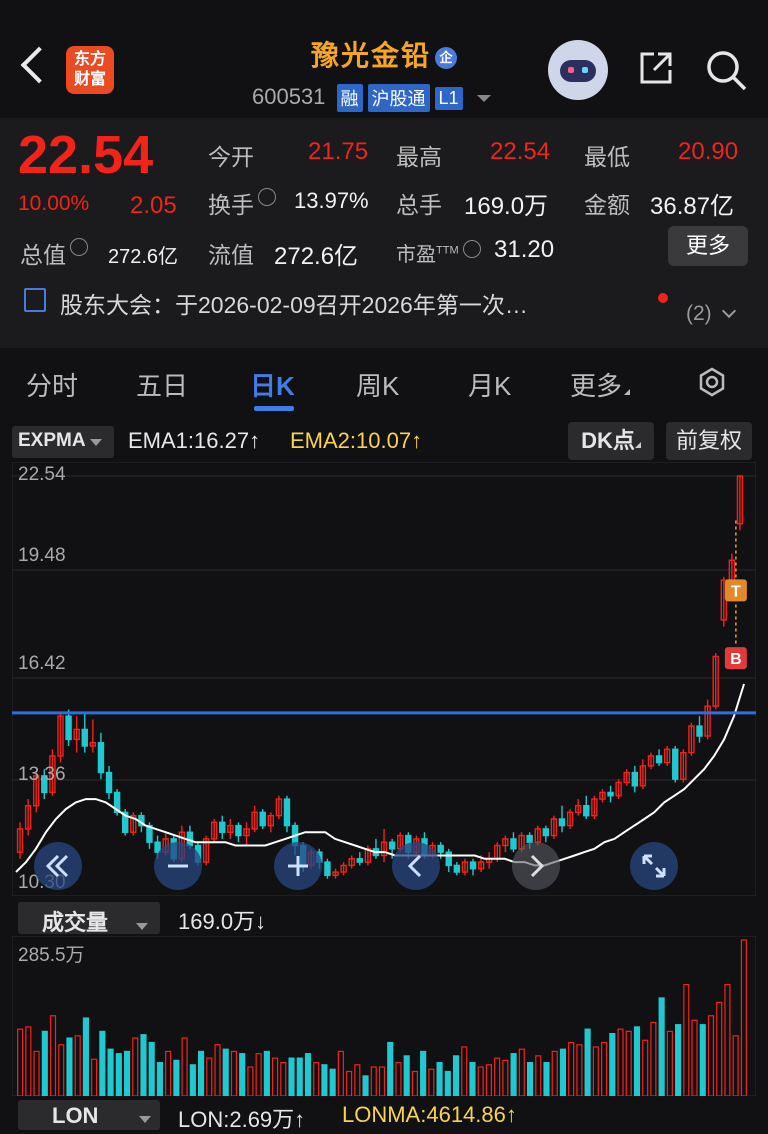  Describe the element at coordinates (607, 157) in the screenshot. I see `low-label: 最低` at that location.